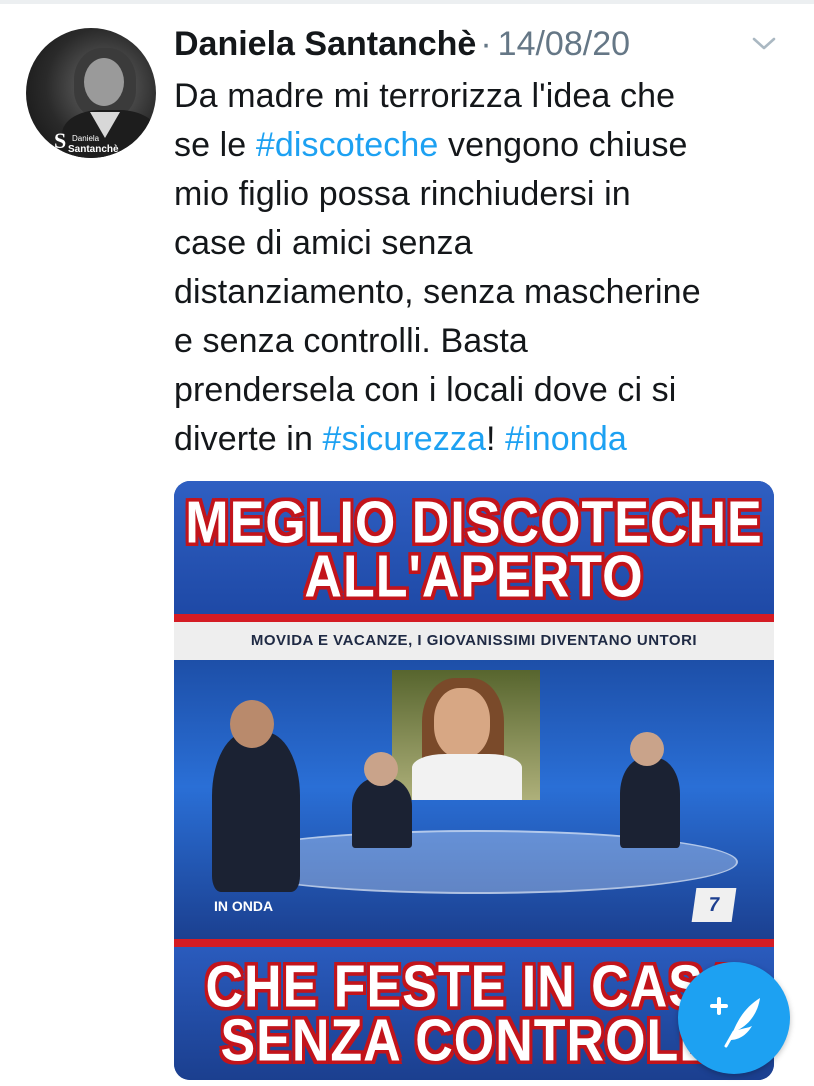 Image resolution: width=814 pixels, height=1086 pixels. I want to click on tweet-header: Daniela Santanchè · 14/08/20, so click(402, 44).